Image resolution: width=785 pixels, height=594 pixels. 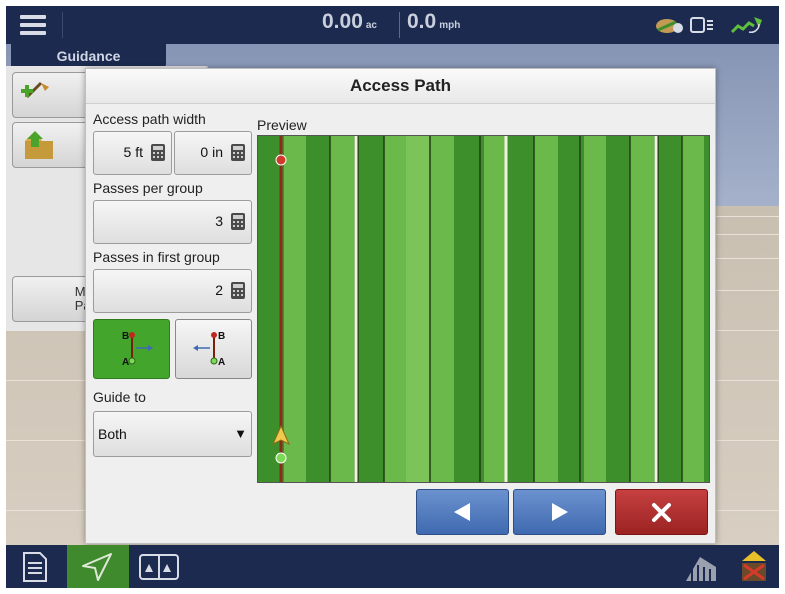 What do you see at coordinates (240, 433) in the screenshot?
I see `dropdown-arrow-icon: ▼` at bounding box center [240, 433].